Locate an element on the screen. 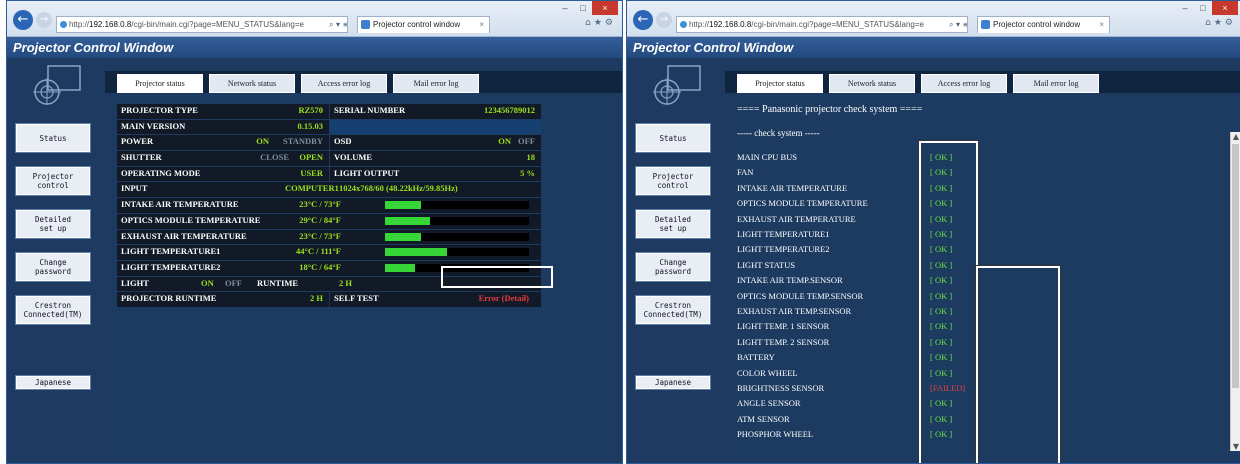 This screenshot has height=464, width=1240. table-row: LIGHT TEMPERATURE1 44°C / 111°F is located at coordinates (329, 253).